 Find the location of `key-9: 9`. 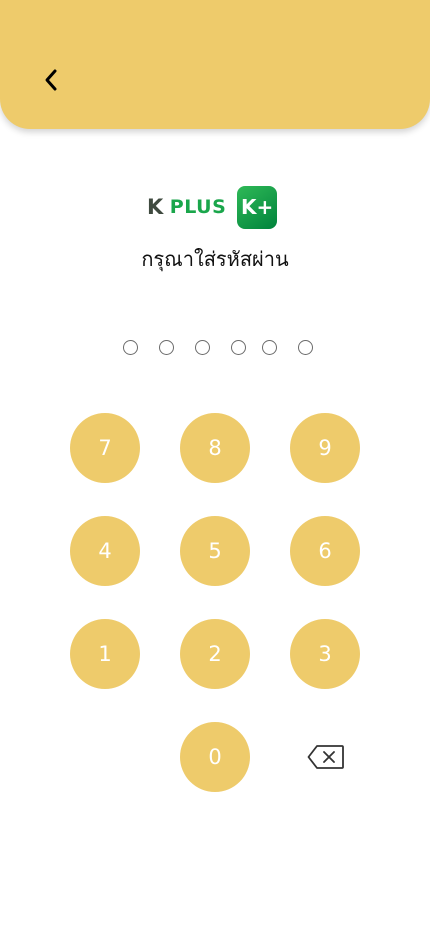

key-9: 9 is located at coordinates (325, 448).